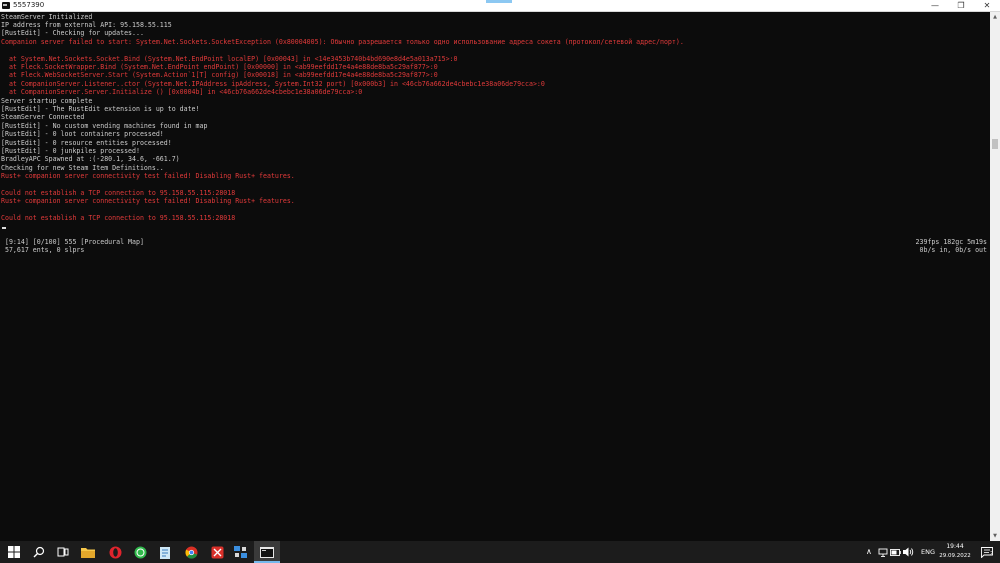 This screenshot has width=1000, height=563. I want to click on opera-browser-icon, so click(115, 552).